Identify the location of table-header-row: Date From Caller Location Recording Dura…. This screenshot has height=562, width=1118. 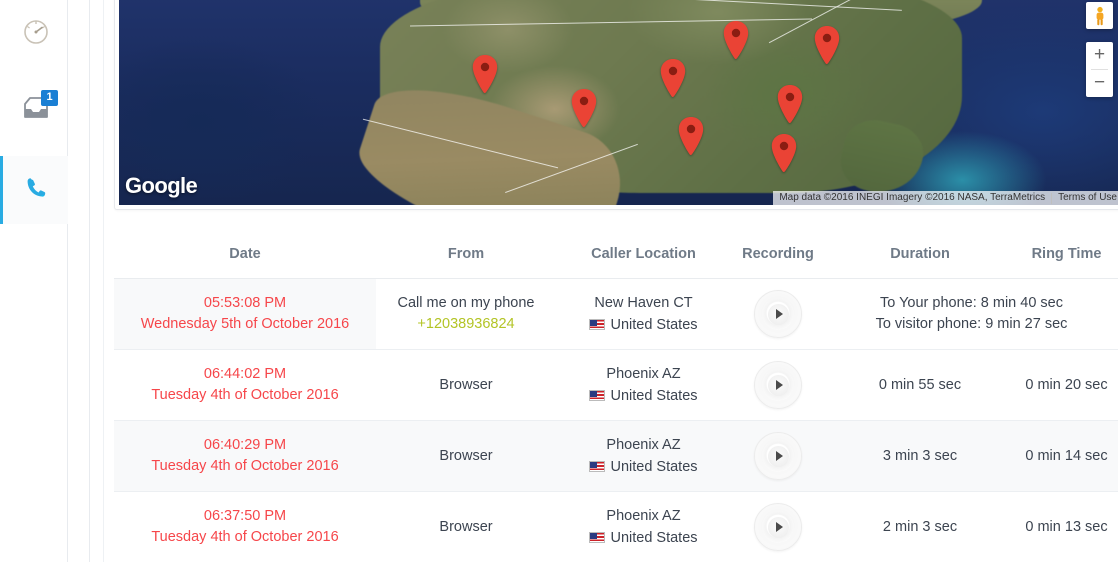
(616, 259).